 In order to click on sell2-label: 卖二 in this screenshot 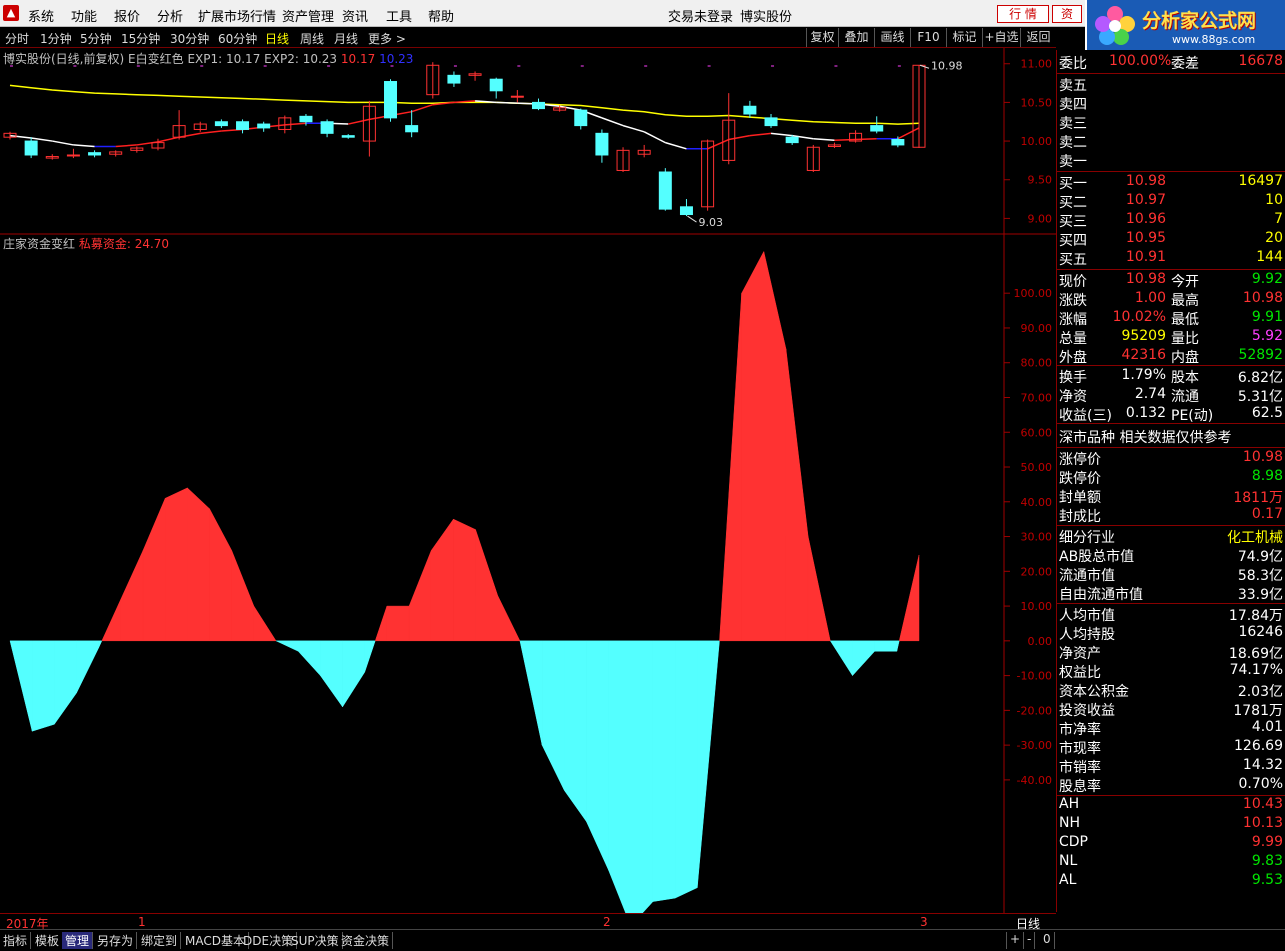, I will do `click(1073, 143)`.